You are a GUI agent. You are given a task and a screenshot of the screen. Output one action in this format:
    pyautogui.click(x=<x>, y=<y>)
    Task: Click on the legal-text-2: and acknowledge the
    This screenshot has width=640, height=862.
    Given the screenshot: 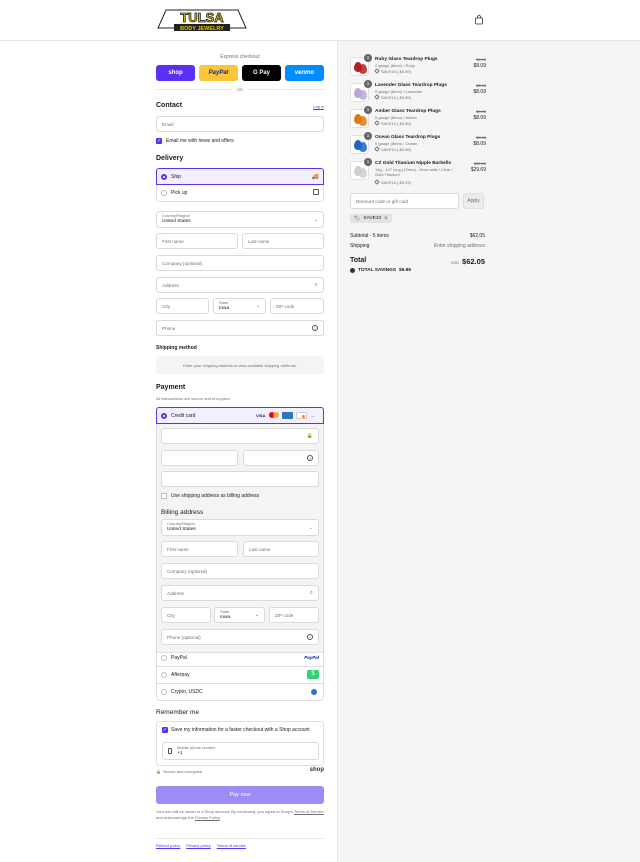 What is the action you would take?
    pyautogui.click(x=175, y=818)
    